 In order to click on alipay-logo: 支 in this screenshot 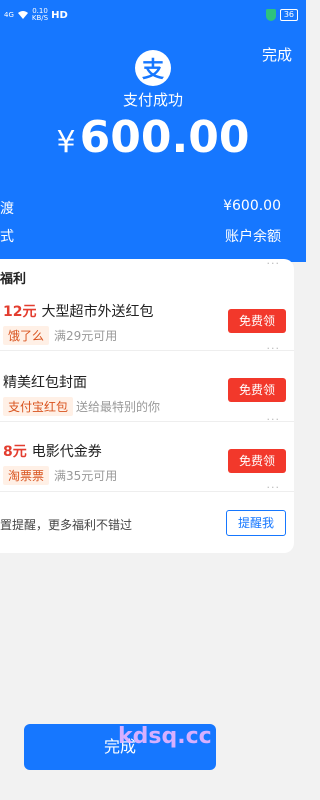, I will do `click(153, 68)`.